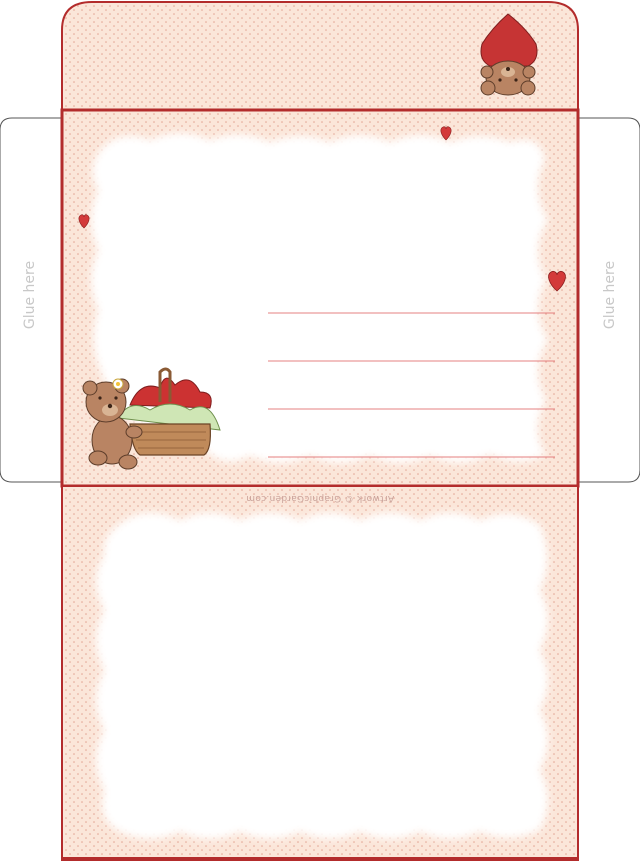  Describe the element at coordinates (30, 295) in the screenshot. I see `left-glue-label: Glue here` at that location.